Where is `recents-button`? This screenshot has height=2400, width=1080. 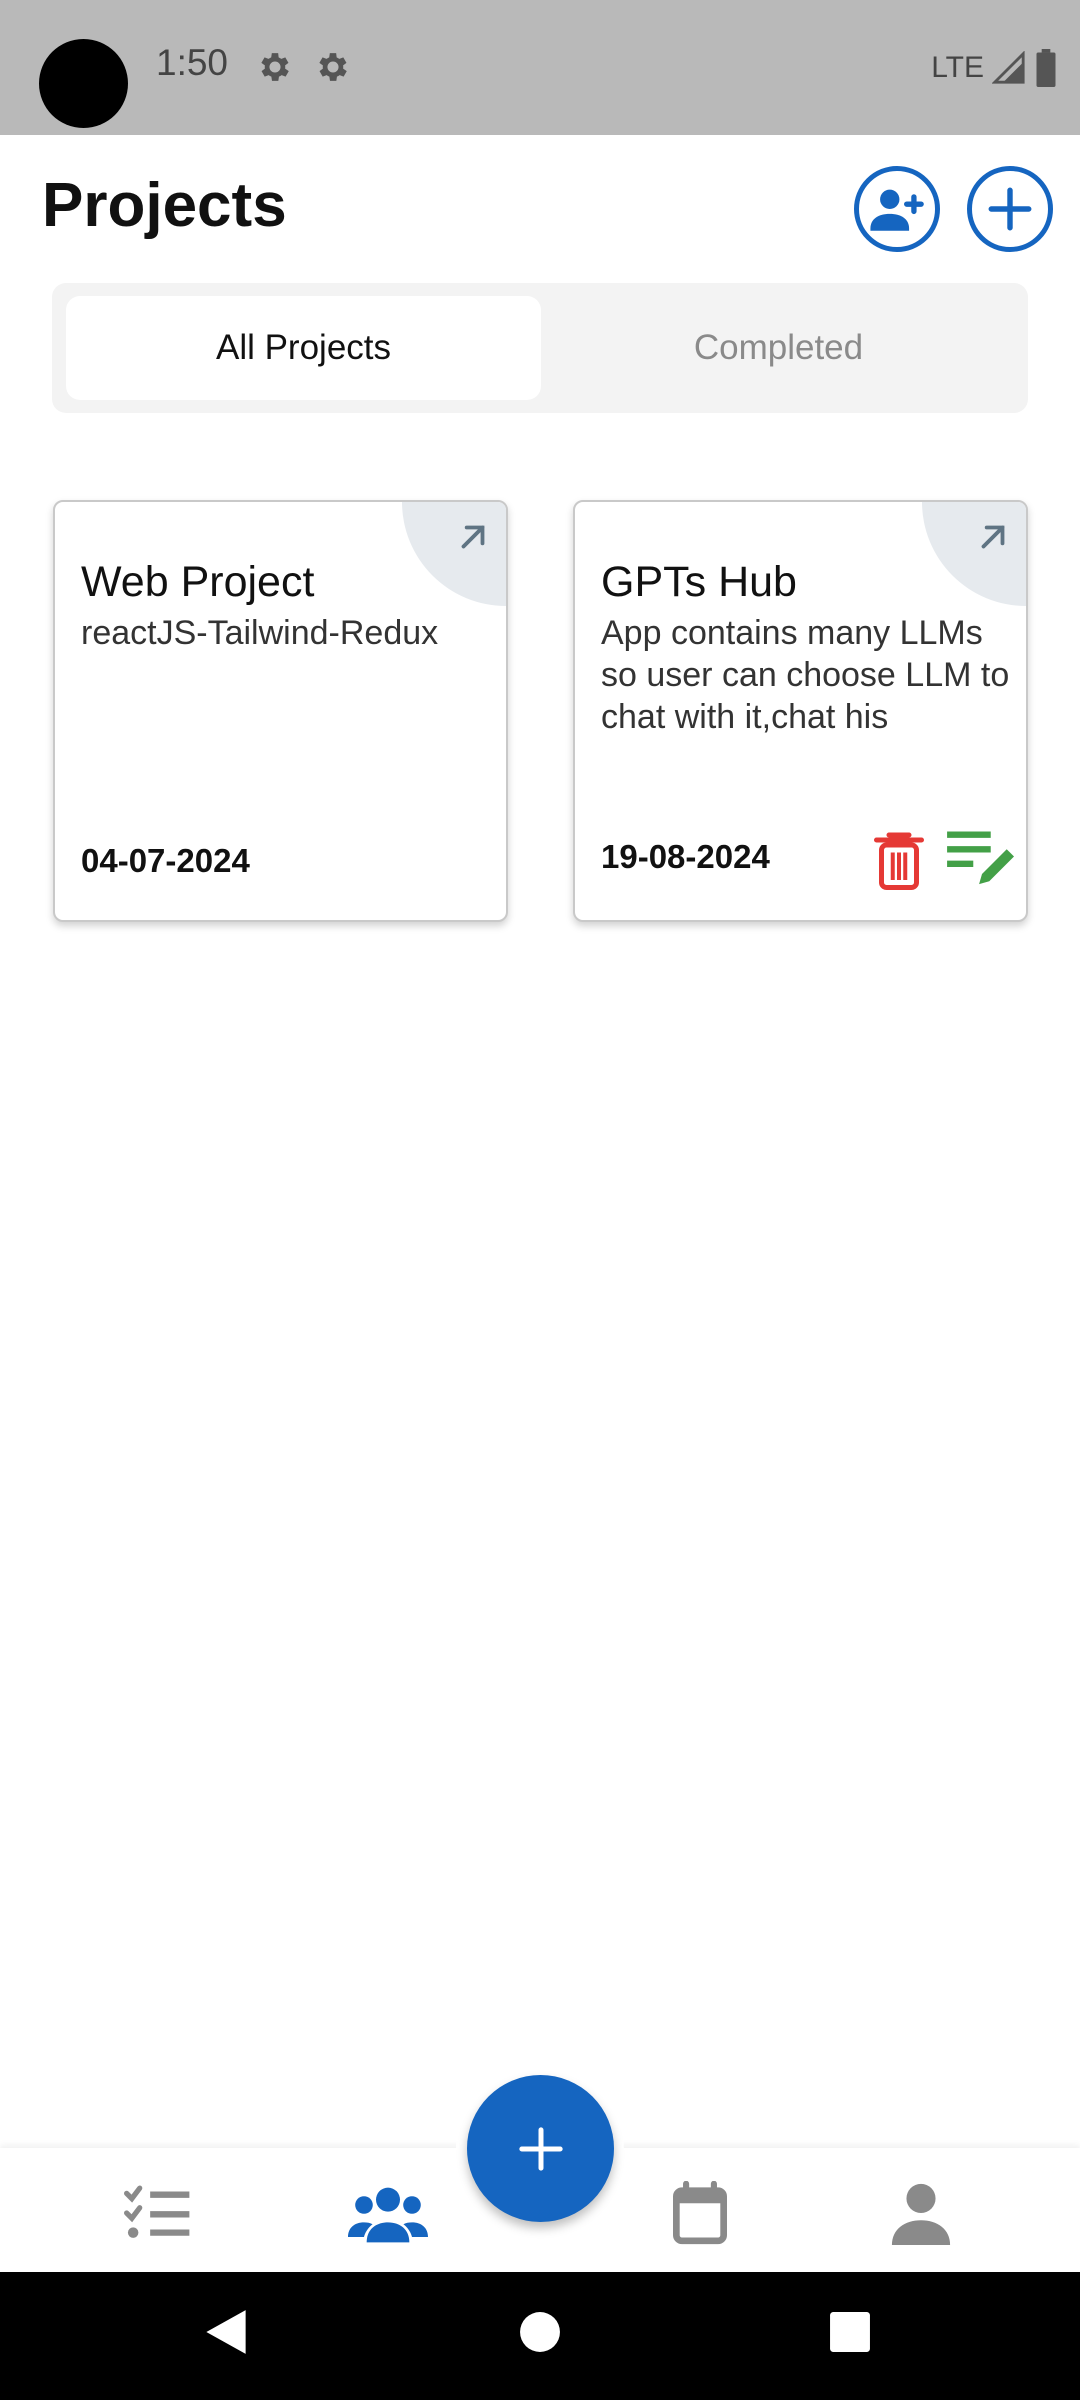 recents-button is located at coordinates (850, 2332).